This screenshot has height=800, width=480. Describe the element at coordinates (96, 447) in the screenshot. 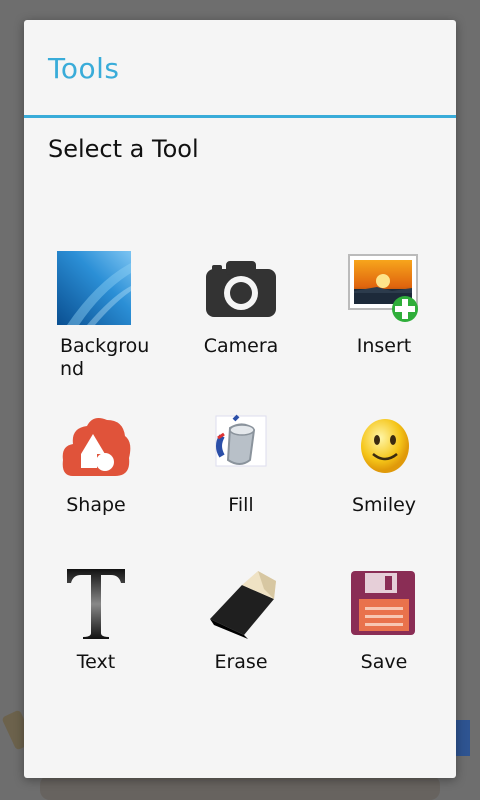

I see `shape-icon` at that location.